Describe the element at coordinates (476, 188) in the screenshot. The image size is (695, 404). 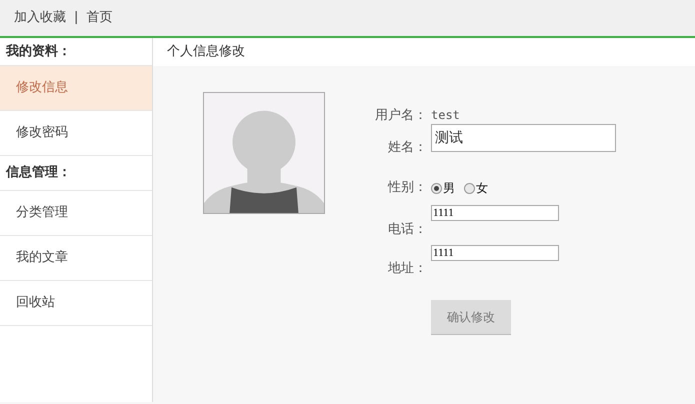
I see `radio-option: 女` at that location.